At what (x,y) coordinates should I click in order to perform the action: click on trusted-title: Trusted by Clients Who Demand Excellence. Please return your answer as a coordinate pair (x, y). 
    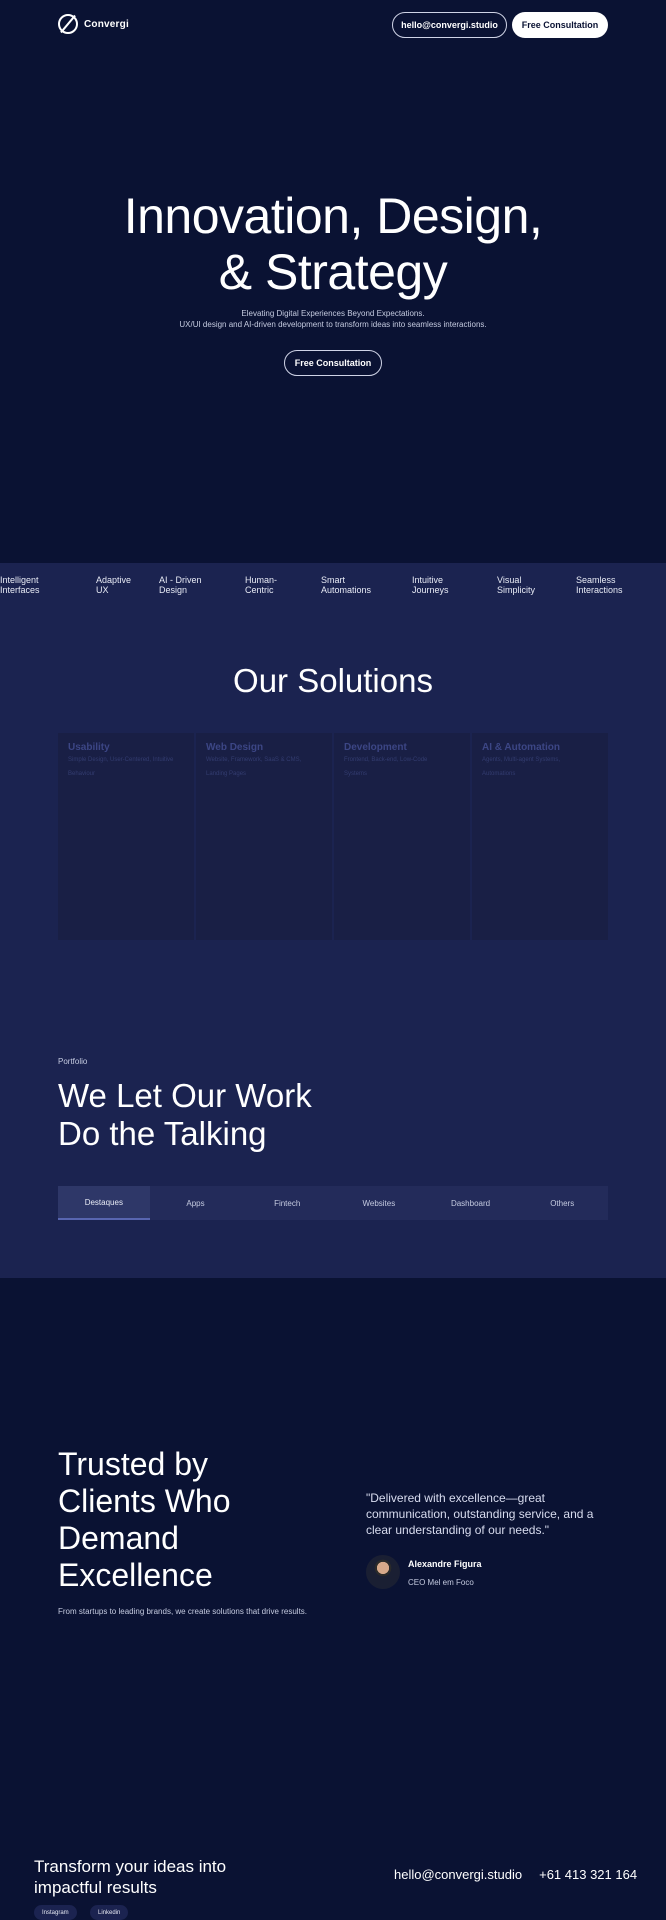
    Looking at the image, I should click on (144, 1520).